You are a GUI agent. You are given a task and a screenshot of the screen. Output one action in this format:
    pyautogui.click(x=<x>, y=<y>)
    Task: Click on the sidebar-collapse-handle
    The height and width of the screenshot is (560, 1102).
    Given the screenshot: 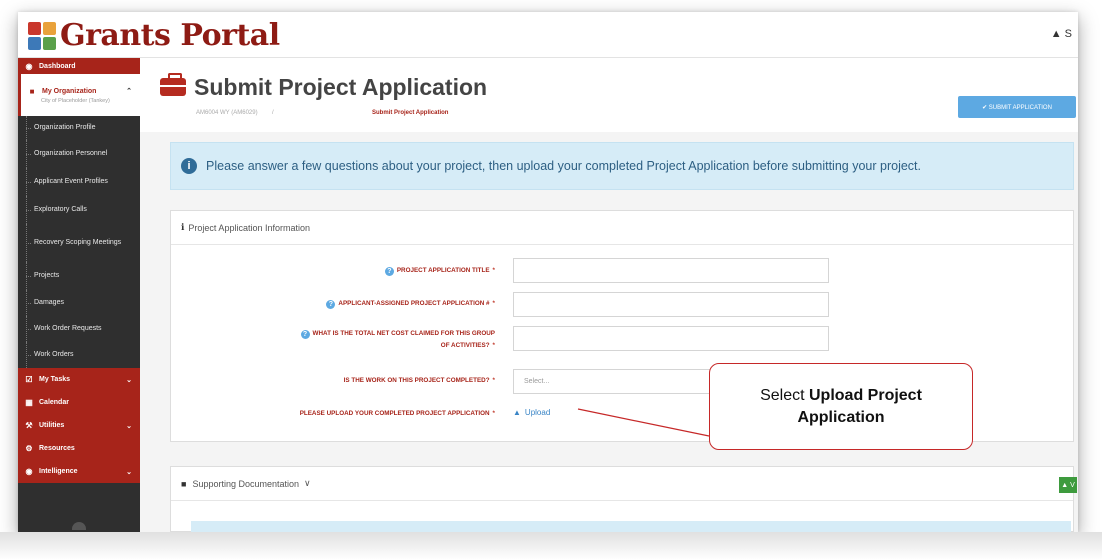 What is the action you would take?
    pyautogui.click(x=79, y=526)
    